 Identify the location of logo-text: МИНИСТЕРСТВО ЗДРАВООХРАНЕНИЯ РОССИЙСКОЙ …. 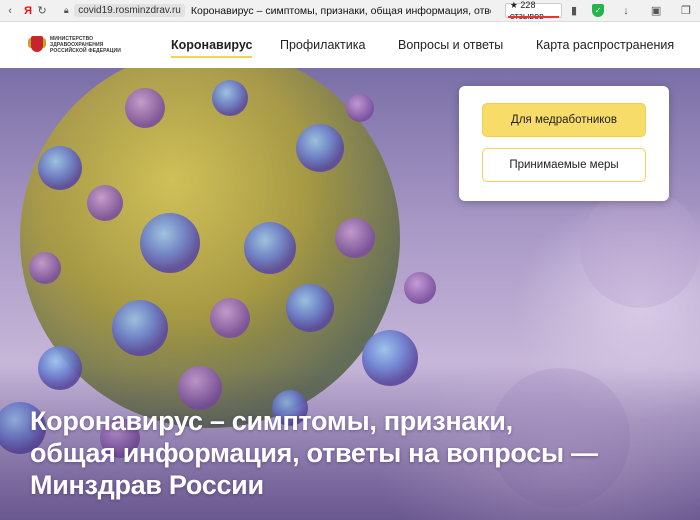
(85, 45).